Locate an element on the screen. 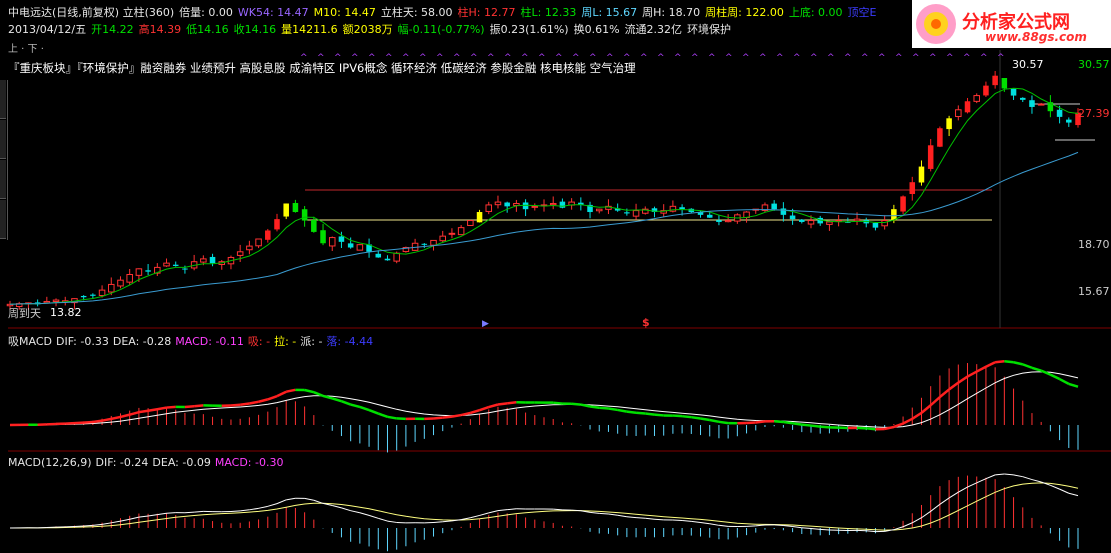 This screenshot has height=553, width=1111. p1-macd: MACD: -0.11 is located at coordinates (209, 341).